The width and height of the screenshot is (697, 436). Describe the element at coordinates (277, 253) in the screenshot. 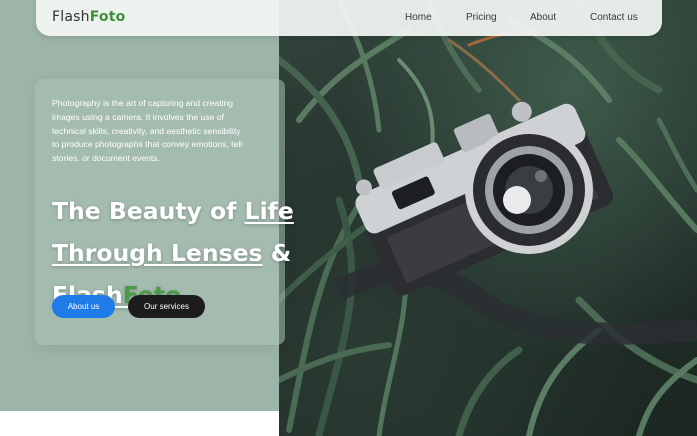

I see `hero-title-amp: &` at that location.